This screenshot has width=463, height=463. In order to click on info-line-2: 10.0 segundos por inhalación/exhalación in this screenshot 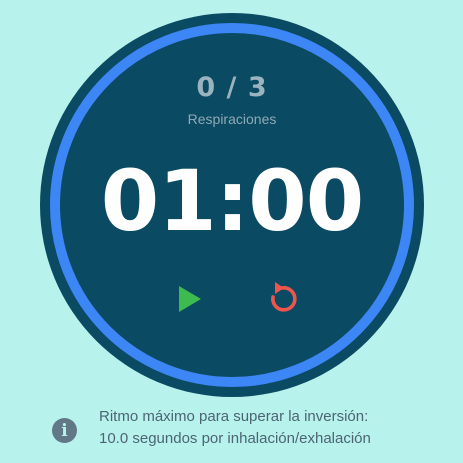, I will do `click(235, 438)`.